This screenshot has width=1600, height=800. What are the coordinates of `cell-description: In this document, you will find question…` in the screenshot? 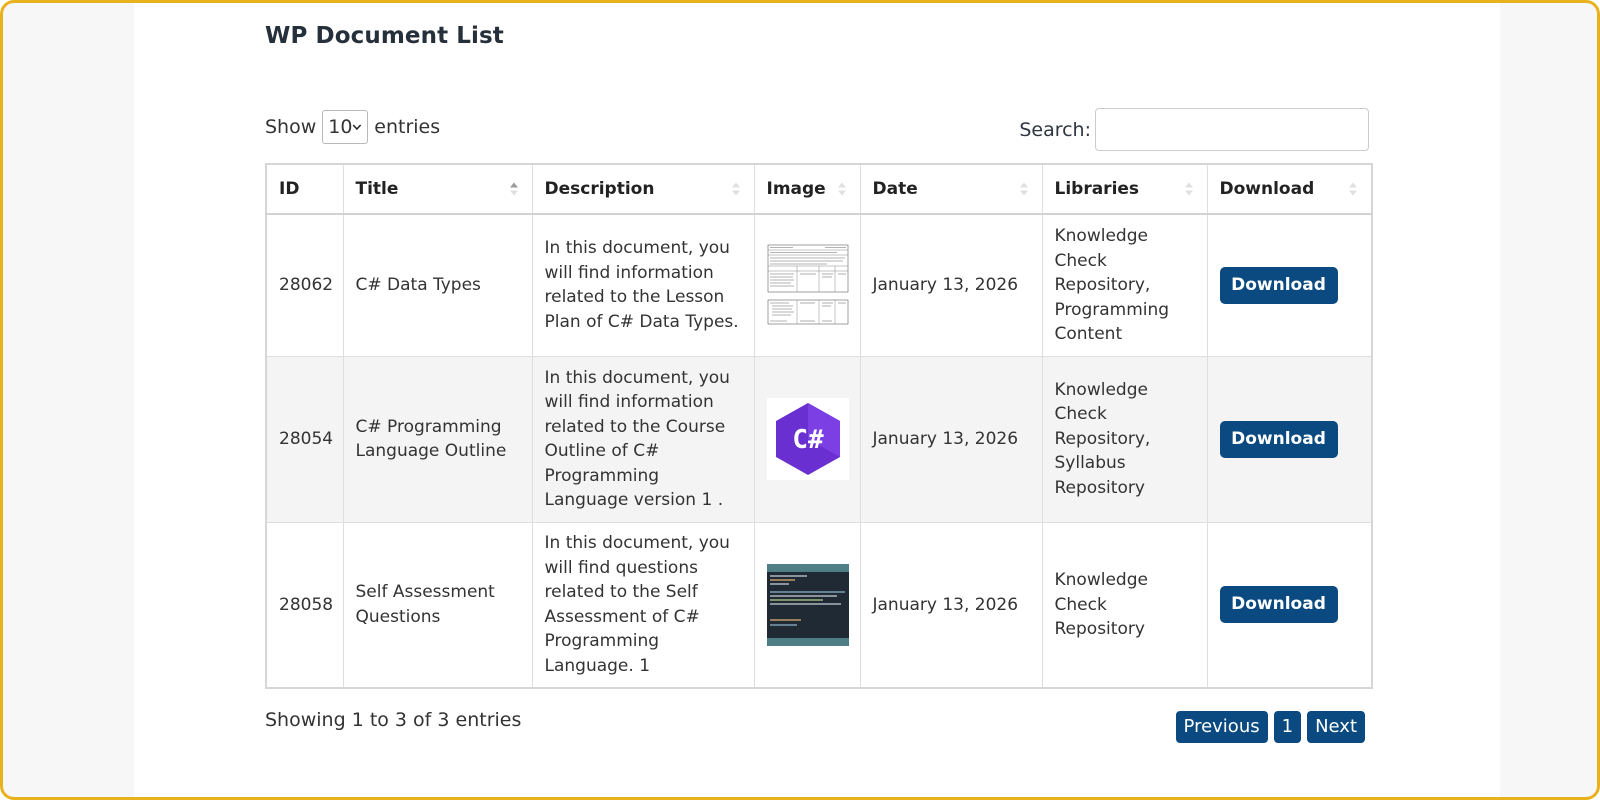 It's located at (643, 605).